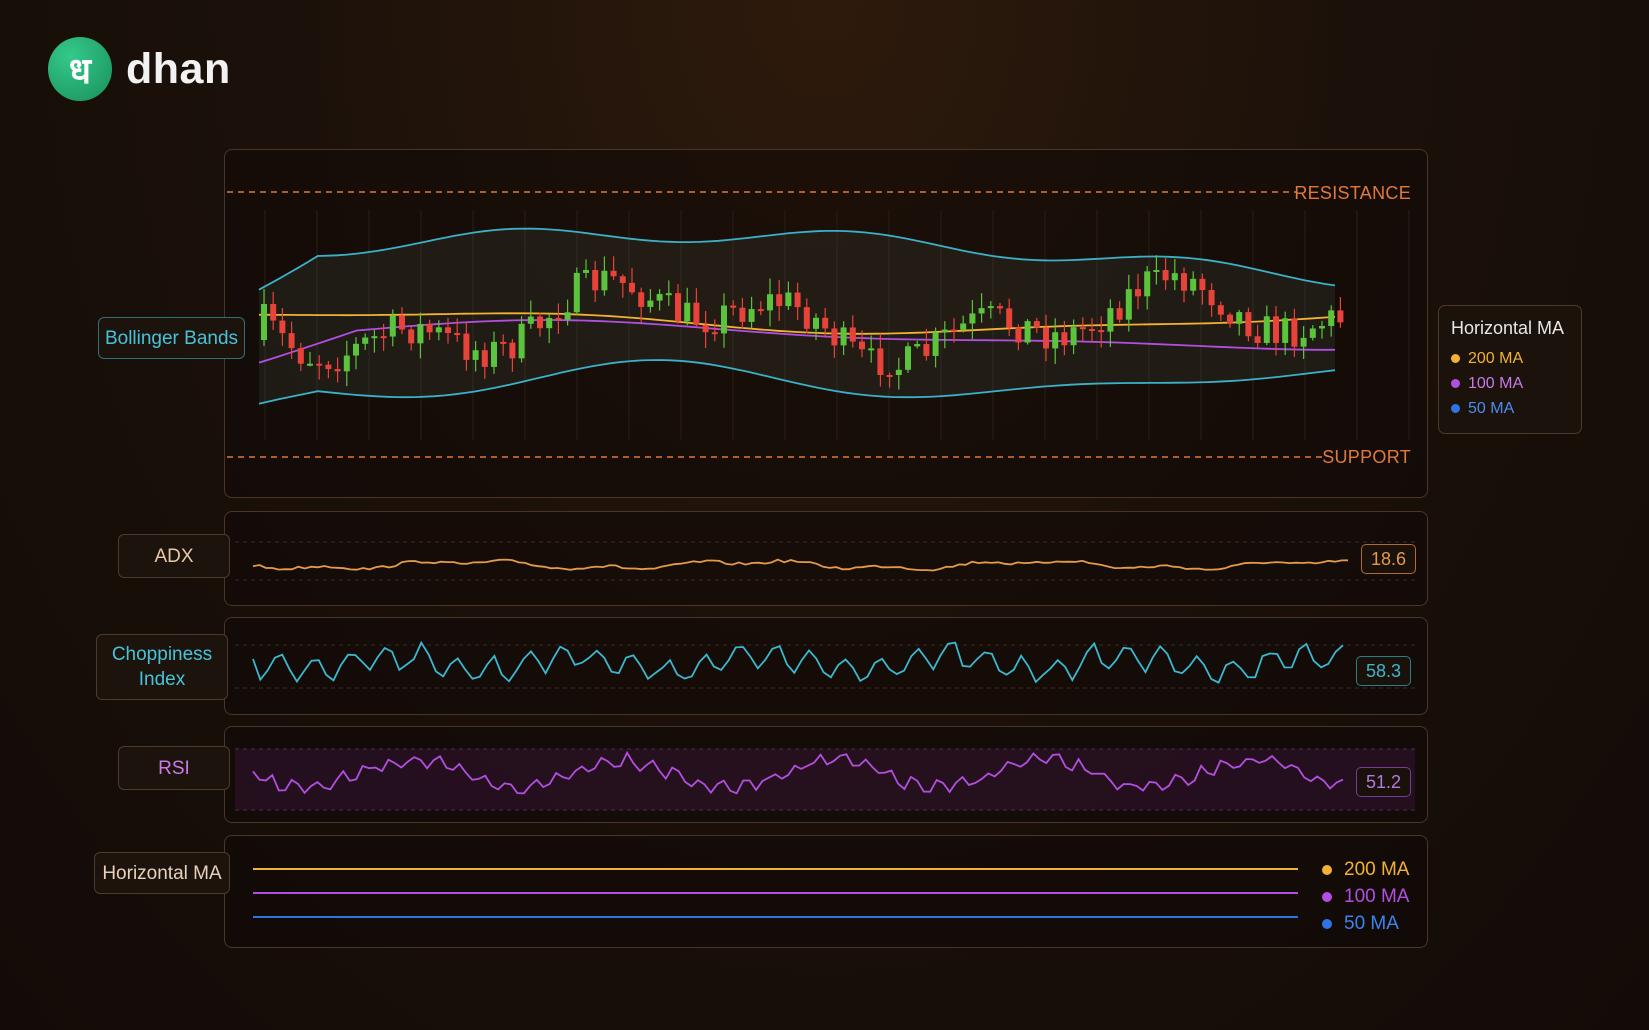 The image size is (1649, 1030). I want to click on adx-chart-svg, so click(825, 561).